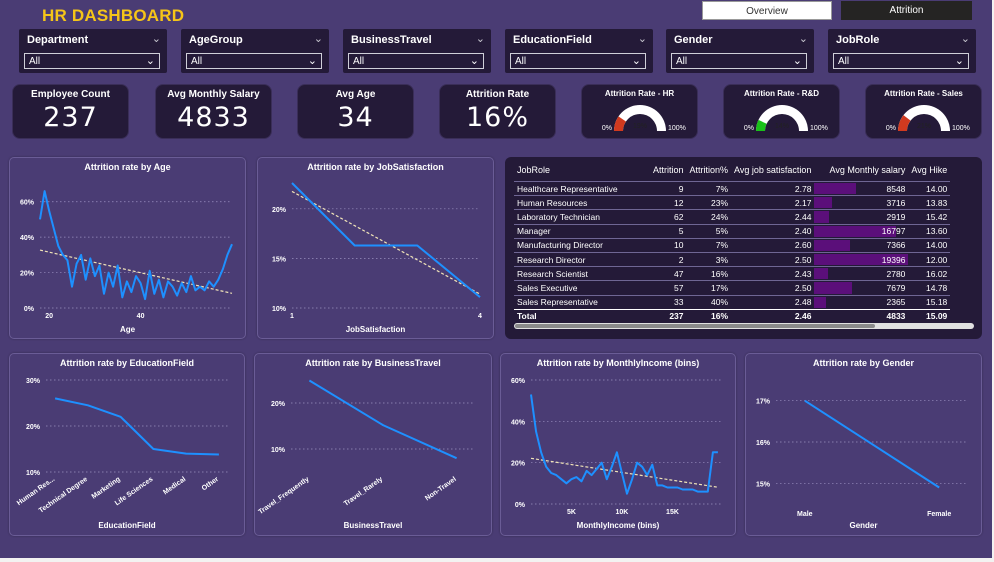 The width and height of the screenshot is (994, 562). I want to click on x-tick-label: Medical, so click(174, 486).